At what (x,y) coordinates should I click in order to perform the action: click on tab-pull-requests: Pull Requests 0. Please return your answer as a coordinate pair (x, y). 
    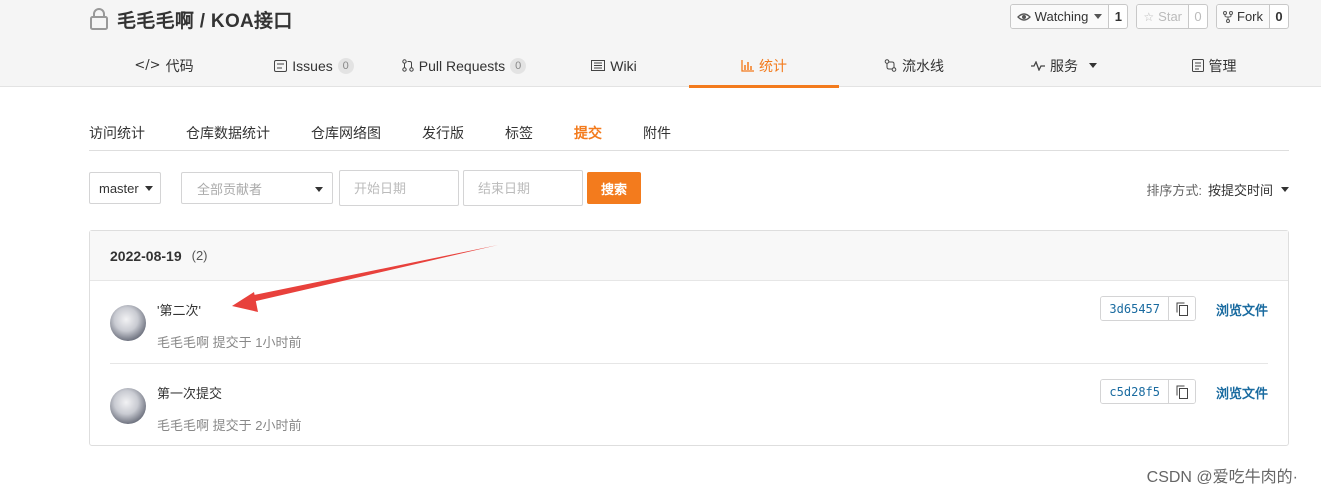
    Looking at the image, I should click on (464, 65).